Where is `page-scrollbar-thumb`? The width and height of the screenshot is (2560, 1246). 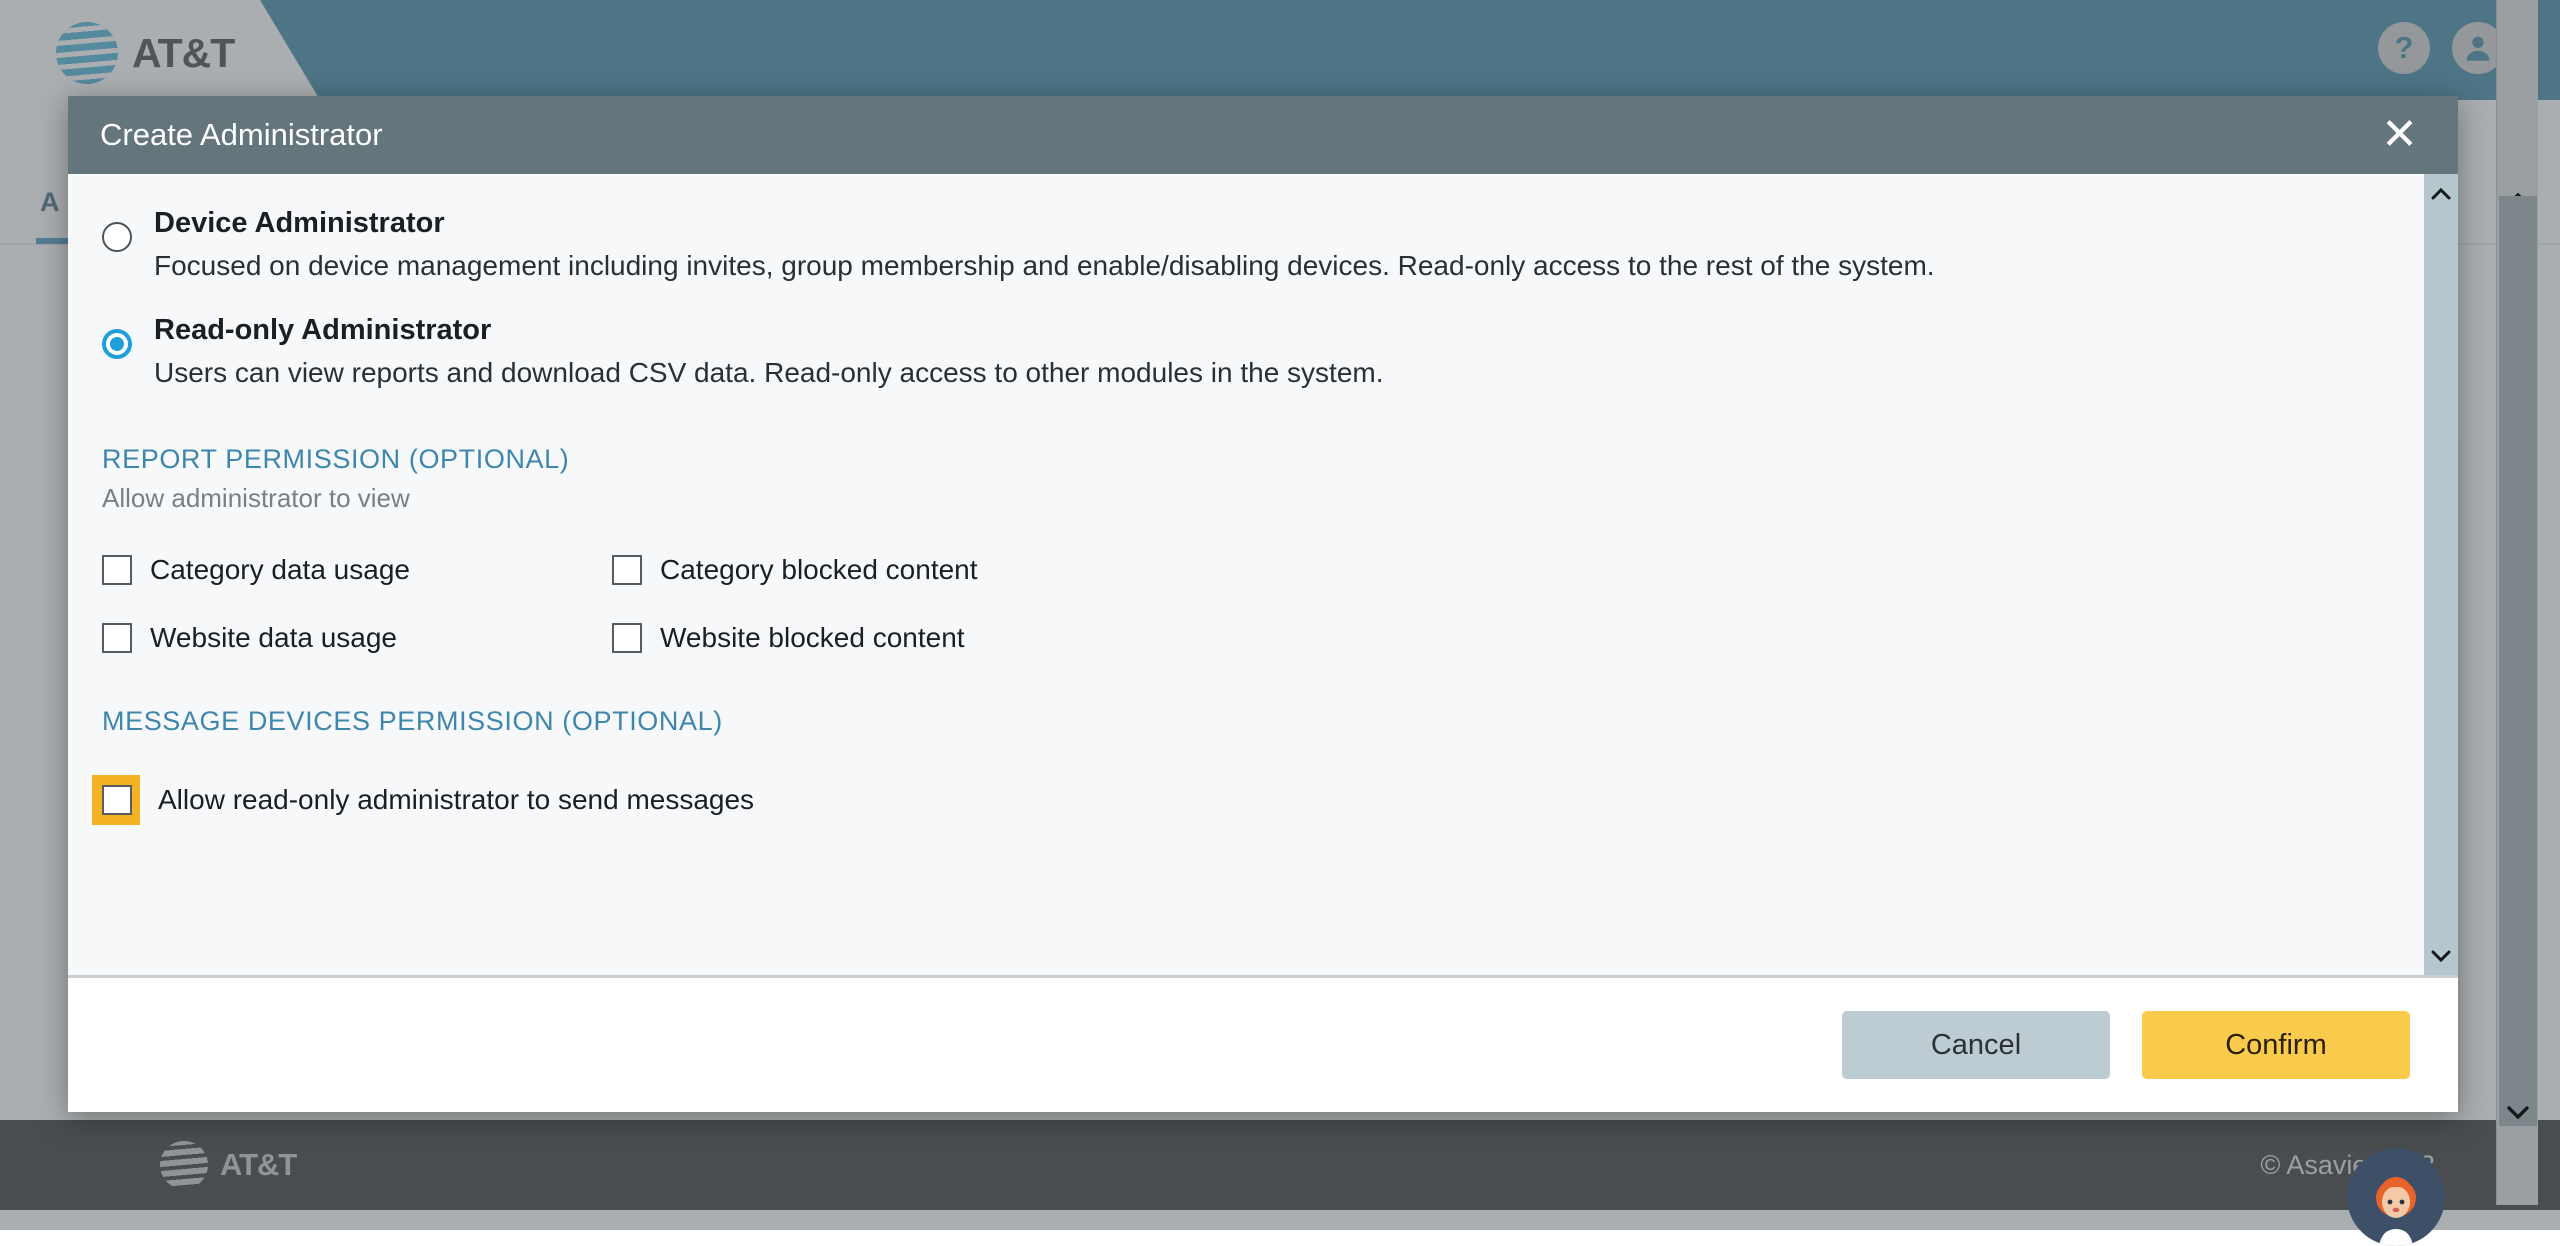 page-scrollbar-thumb is located at coordinates (2518, 661).